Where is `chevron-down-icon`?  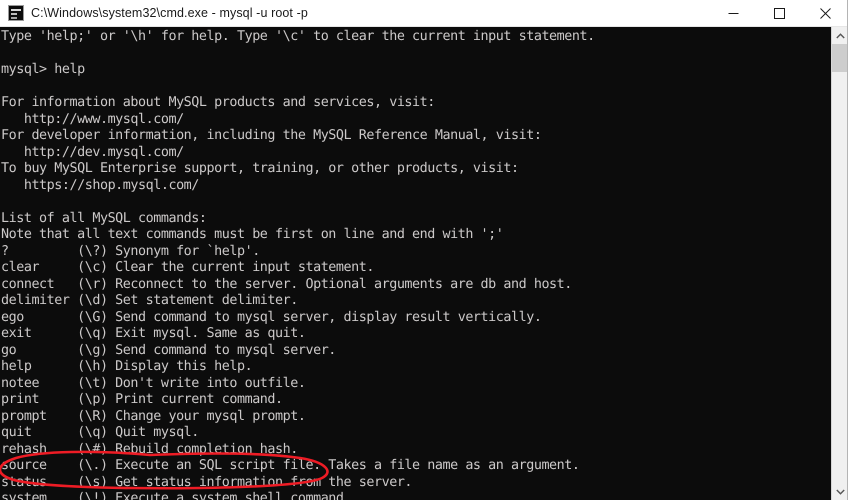
chevron-down-icon is located at coordinates (840, 492).